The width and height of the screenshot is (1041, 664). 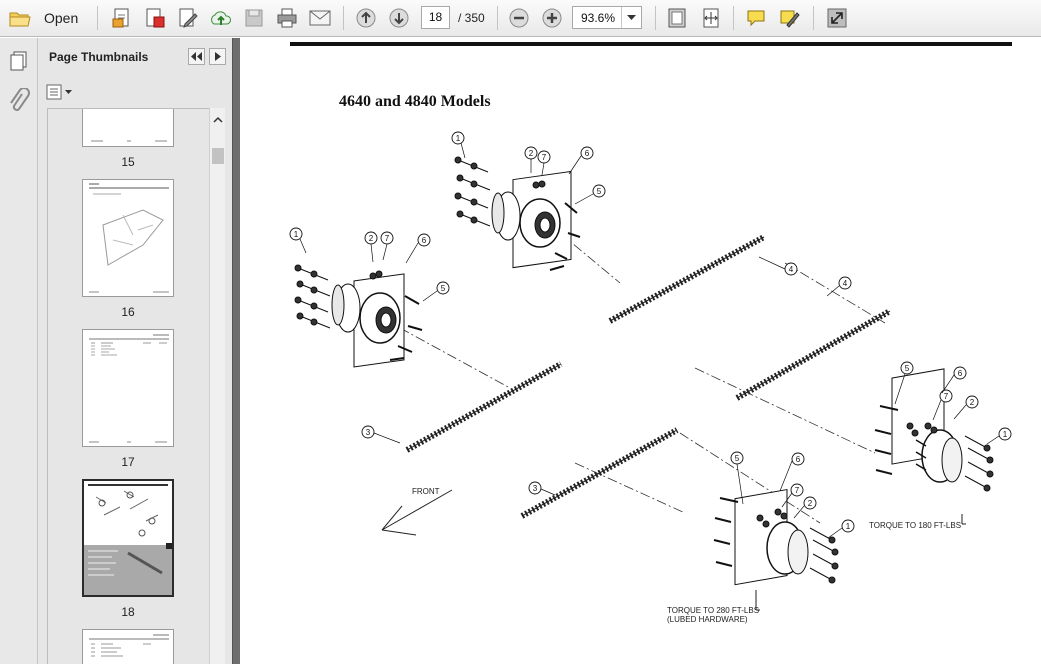 I want to click on expand-button, so click(x=836, y=18).